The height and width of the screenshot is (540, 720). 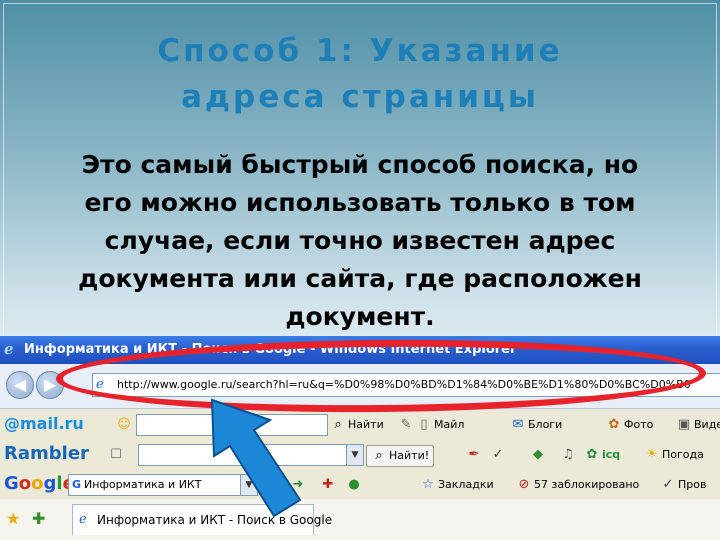 I want to click on slide-title-line2: адреса страницы, so click(x=360, y=97).